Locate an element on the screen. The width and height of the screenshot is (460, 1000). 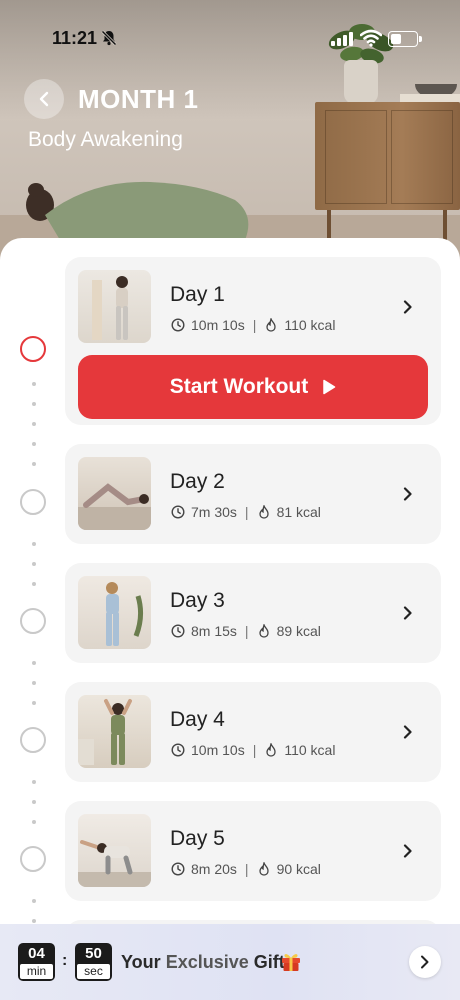
back-button is located at coordinates (44, 99).